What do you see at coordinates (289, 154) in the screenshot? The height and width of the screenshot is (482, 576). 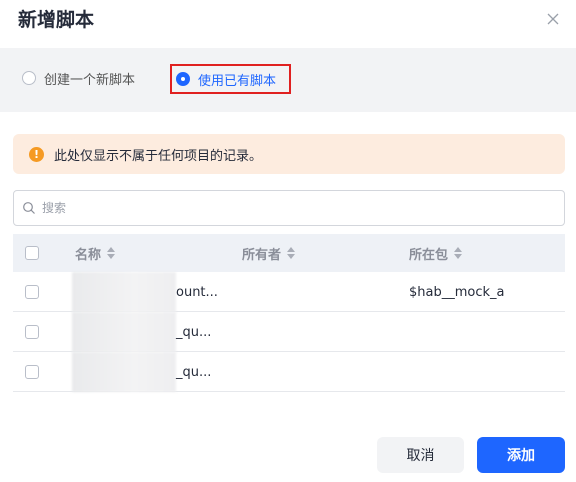 I see `info-notice: ! 此处仅显示不属于任何项目的记录。` at bounding box center [289, 154].